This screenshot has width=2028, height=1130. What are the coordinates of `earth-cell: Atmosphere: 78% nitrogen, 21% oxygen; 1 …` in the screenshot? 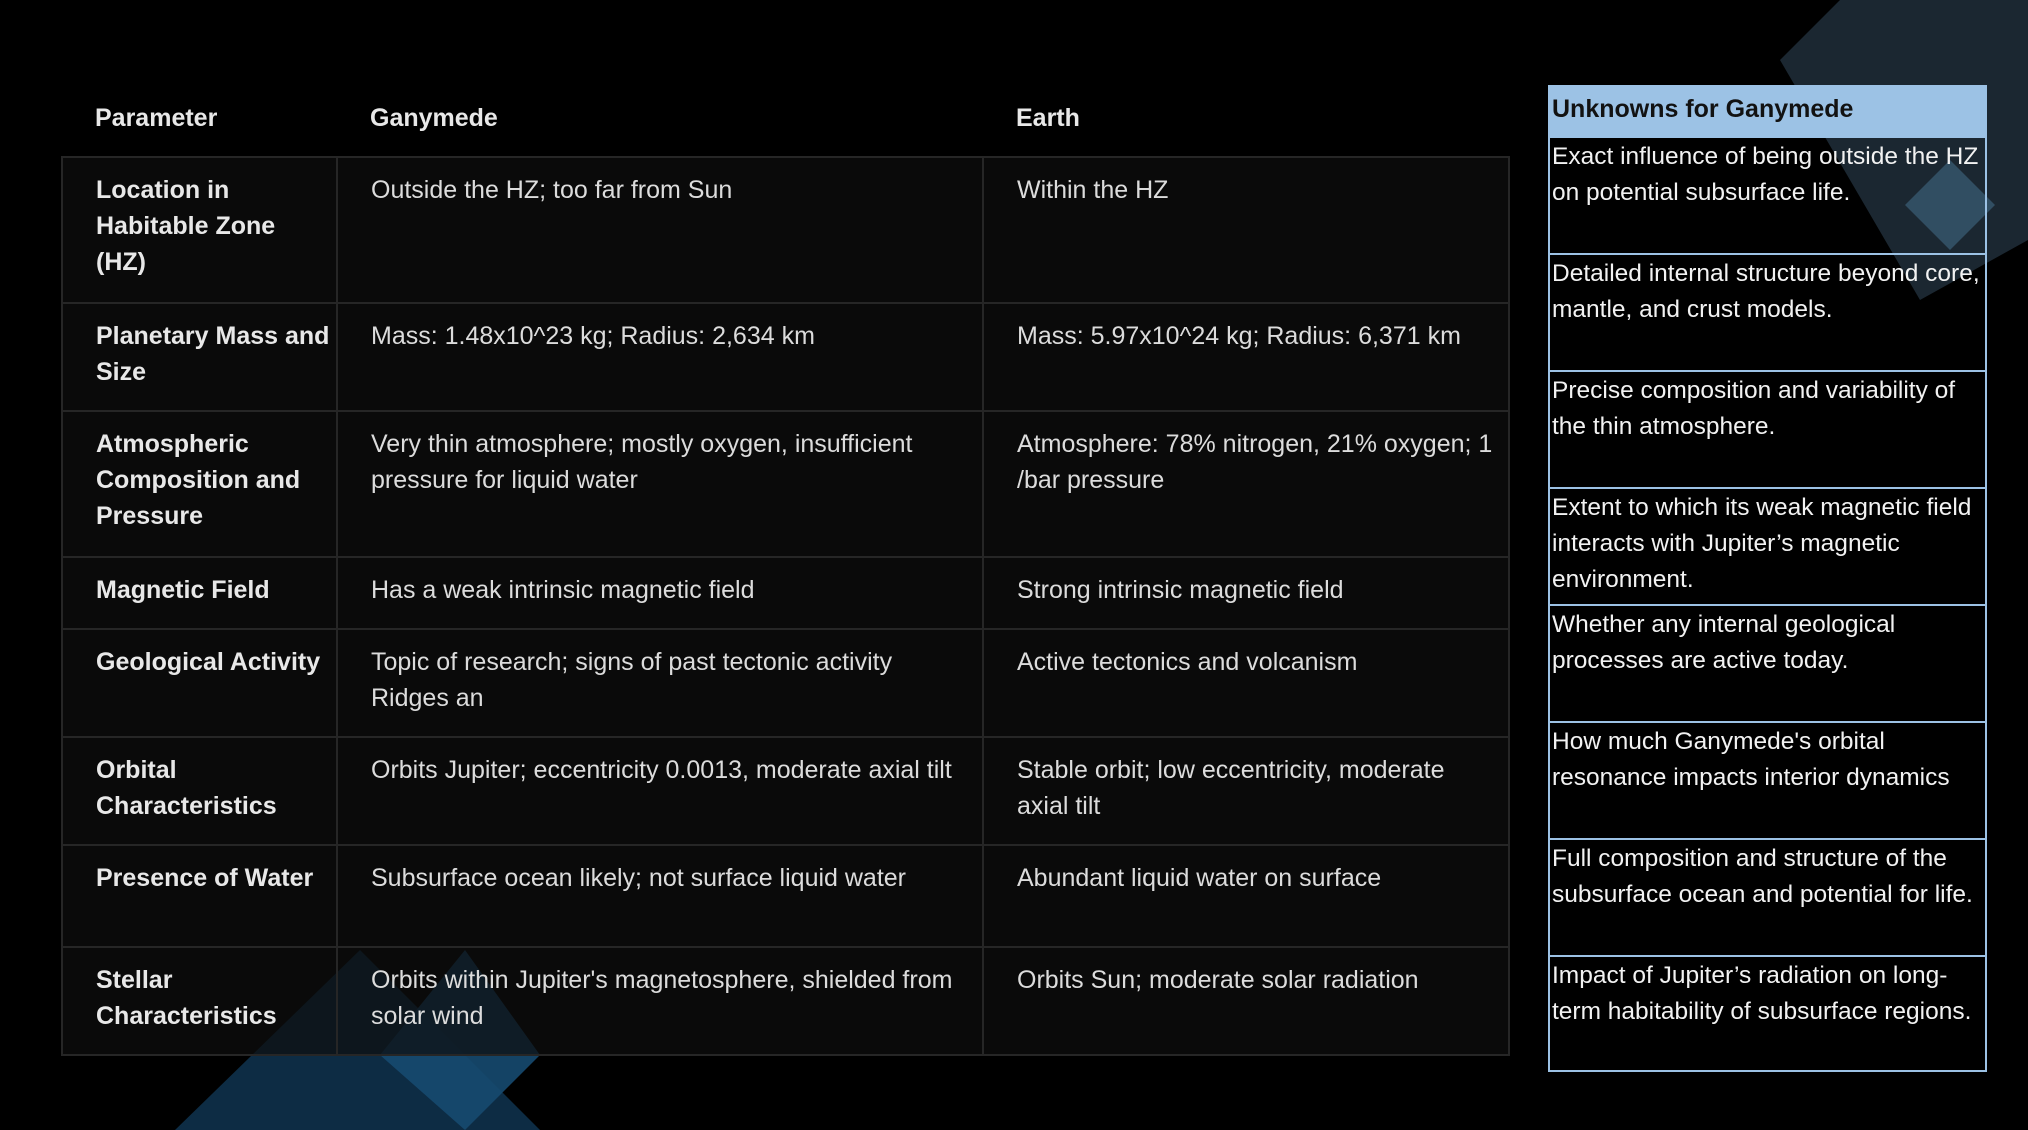 It's located at (1246, 484).